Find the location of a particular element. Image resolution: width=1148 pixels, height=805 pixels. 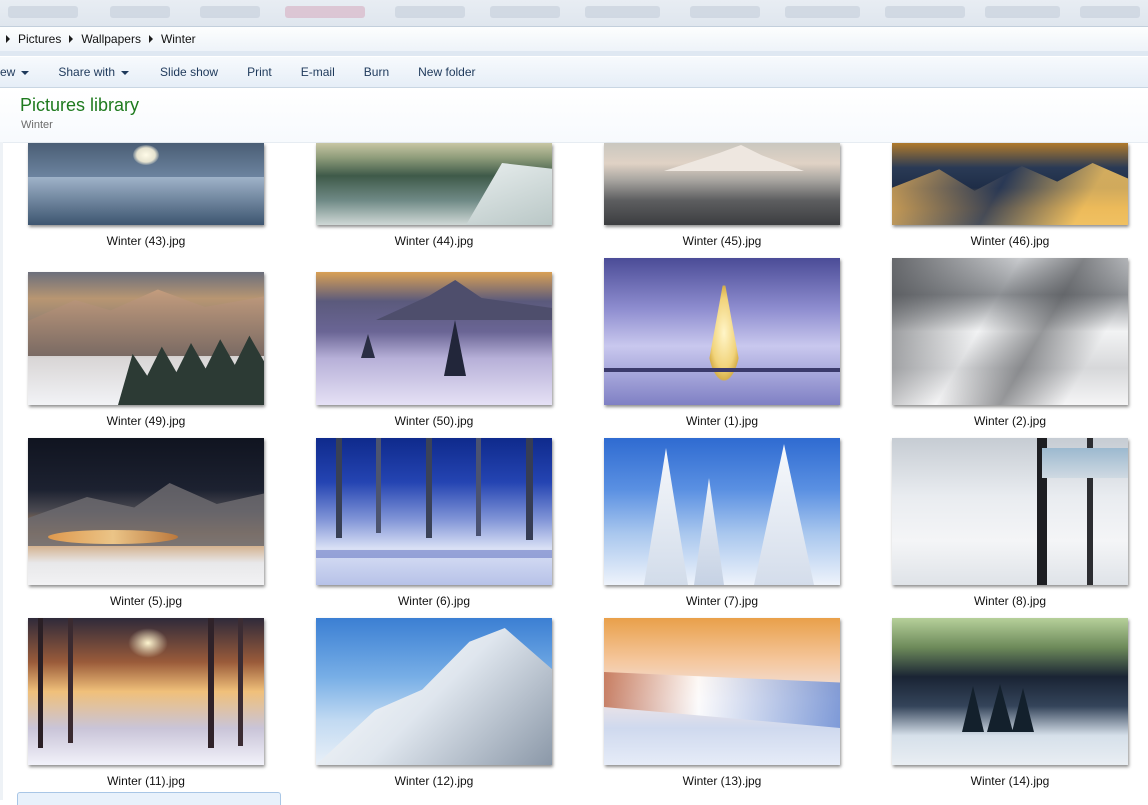

file-name: Winter (45).jpg is located at coordinates (722, 241).